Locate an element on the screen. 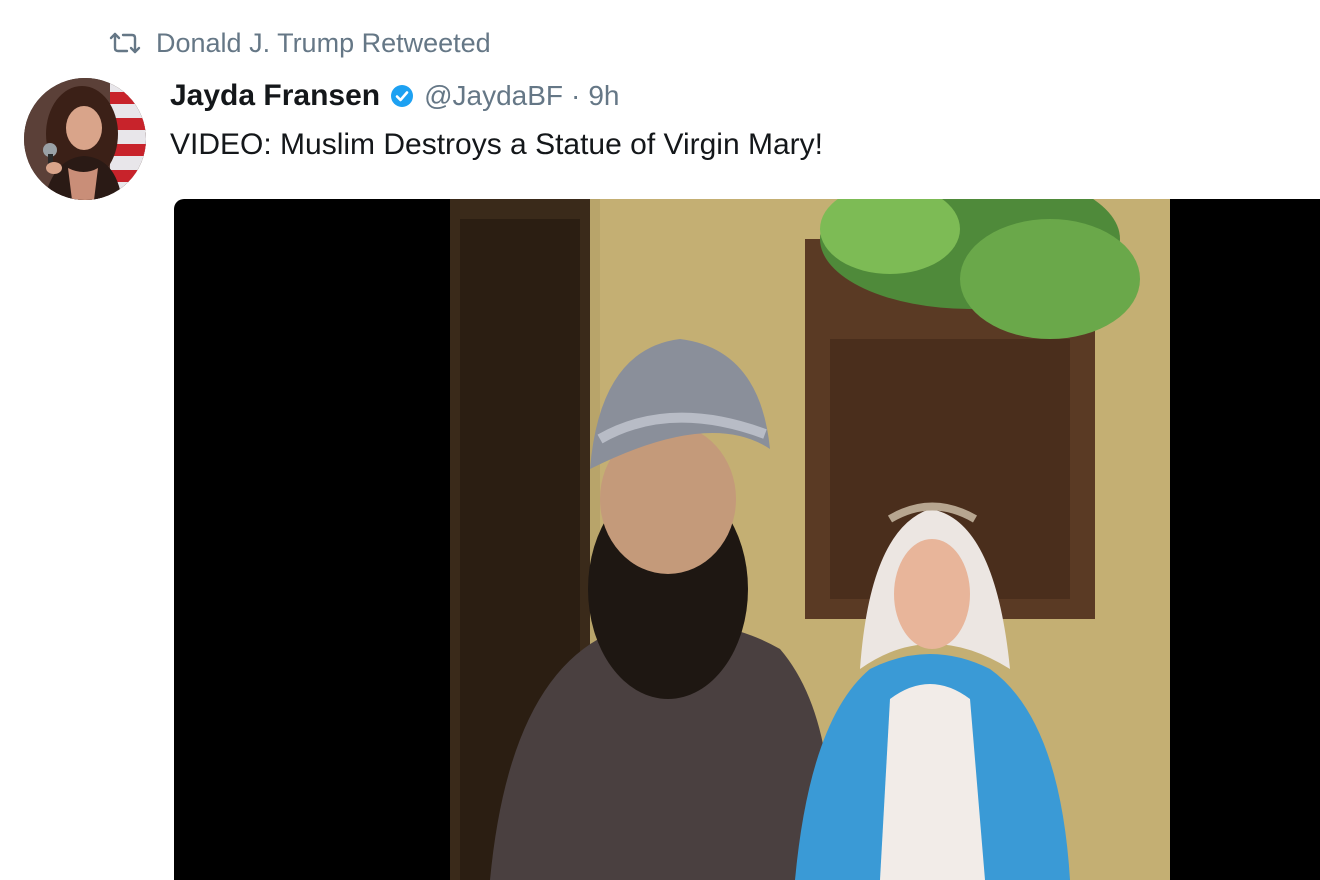  tweet-header: Jayda Fransen @JaydaBF · 9h is located at coordinates (395, 96).